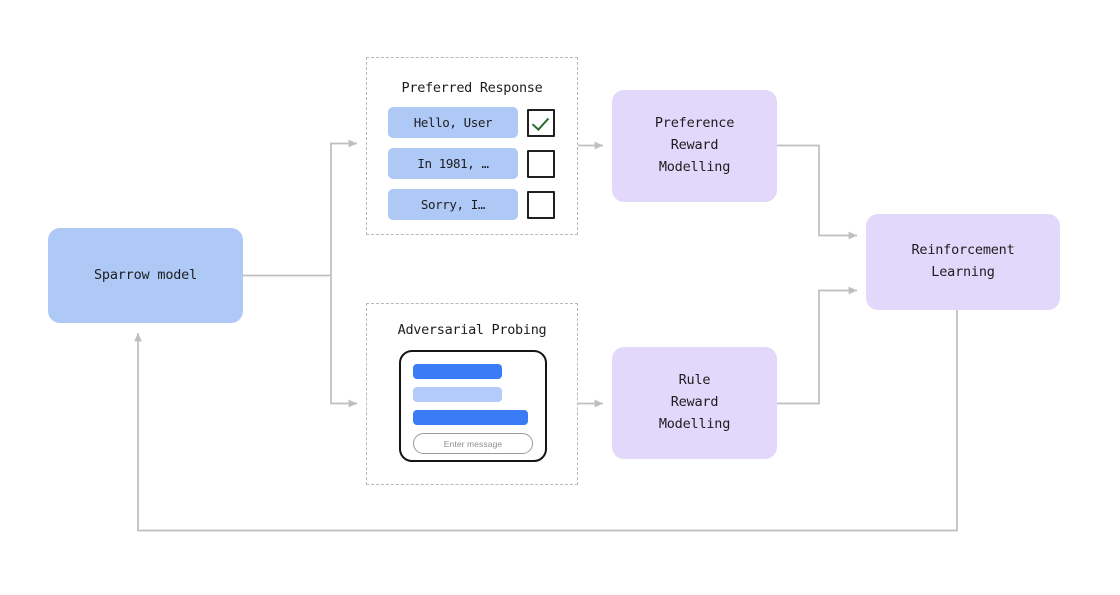 The width and height of the screenshot is (1120, 595). What do you see at coordinates (817, 192) in the screenshot?
I see `edge-pref-rm-to-rl` at bounding box center [817, 192].